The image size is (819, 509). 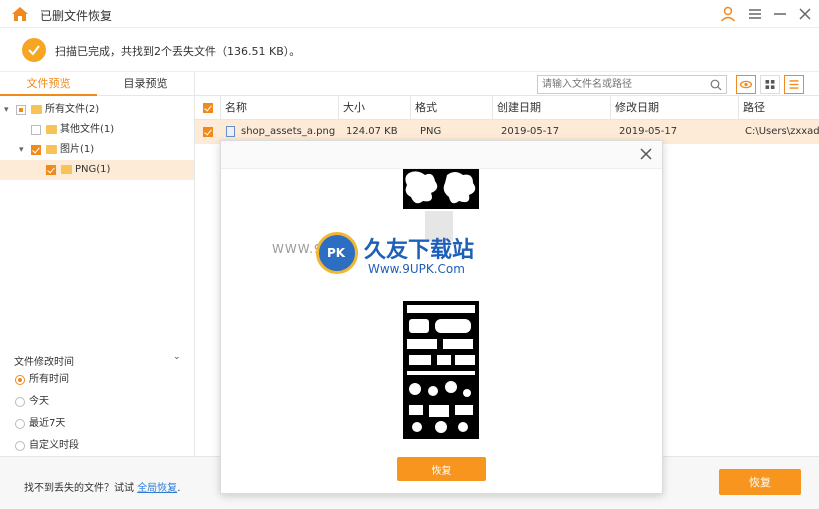 I want to click on preview-toggle-button, so click(x=746, y=84).